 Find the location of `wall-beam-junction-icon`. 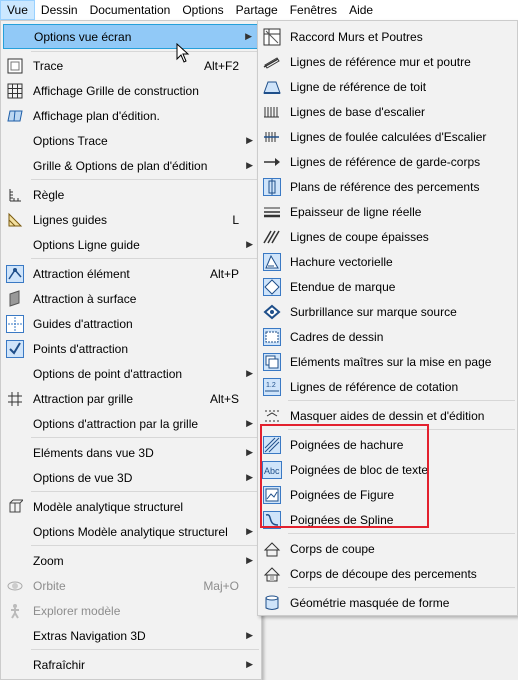

wall-beam-junction-icon is located at coordinates (272, 36).